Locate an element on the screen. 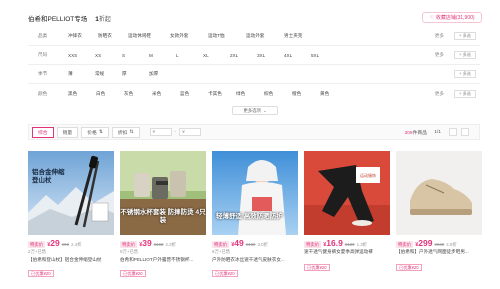 This screenshot has width=500, height=289. product-image: 轻薄舒适 高效防晒防护 is located at coordinates (255, 193).